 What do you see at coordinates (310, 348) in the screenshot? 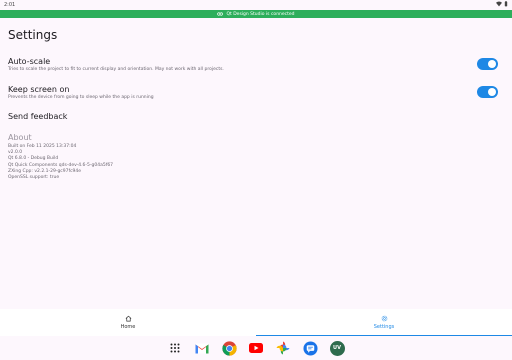
I see `messages-icon` at bounding box center [310, 348].